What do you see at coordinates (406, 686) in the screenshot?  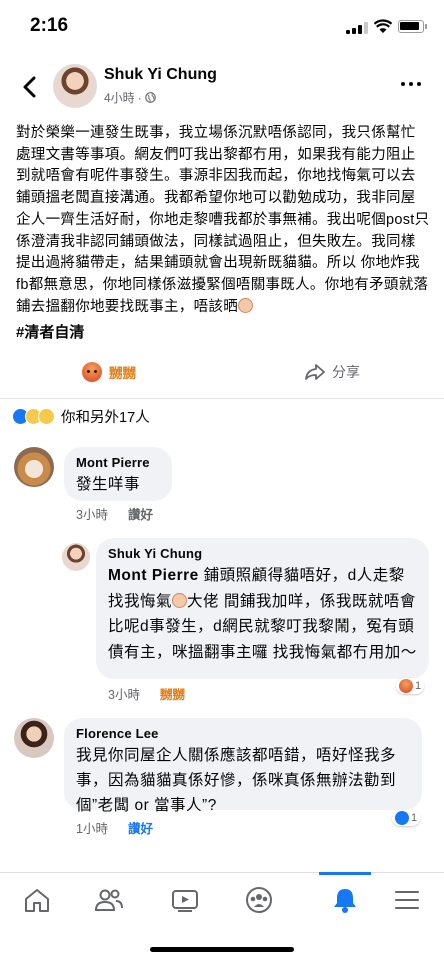 I see `angry-reaction-icon` at bounding box center [406, 686].